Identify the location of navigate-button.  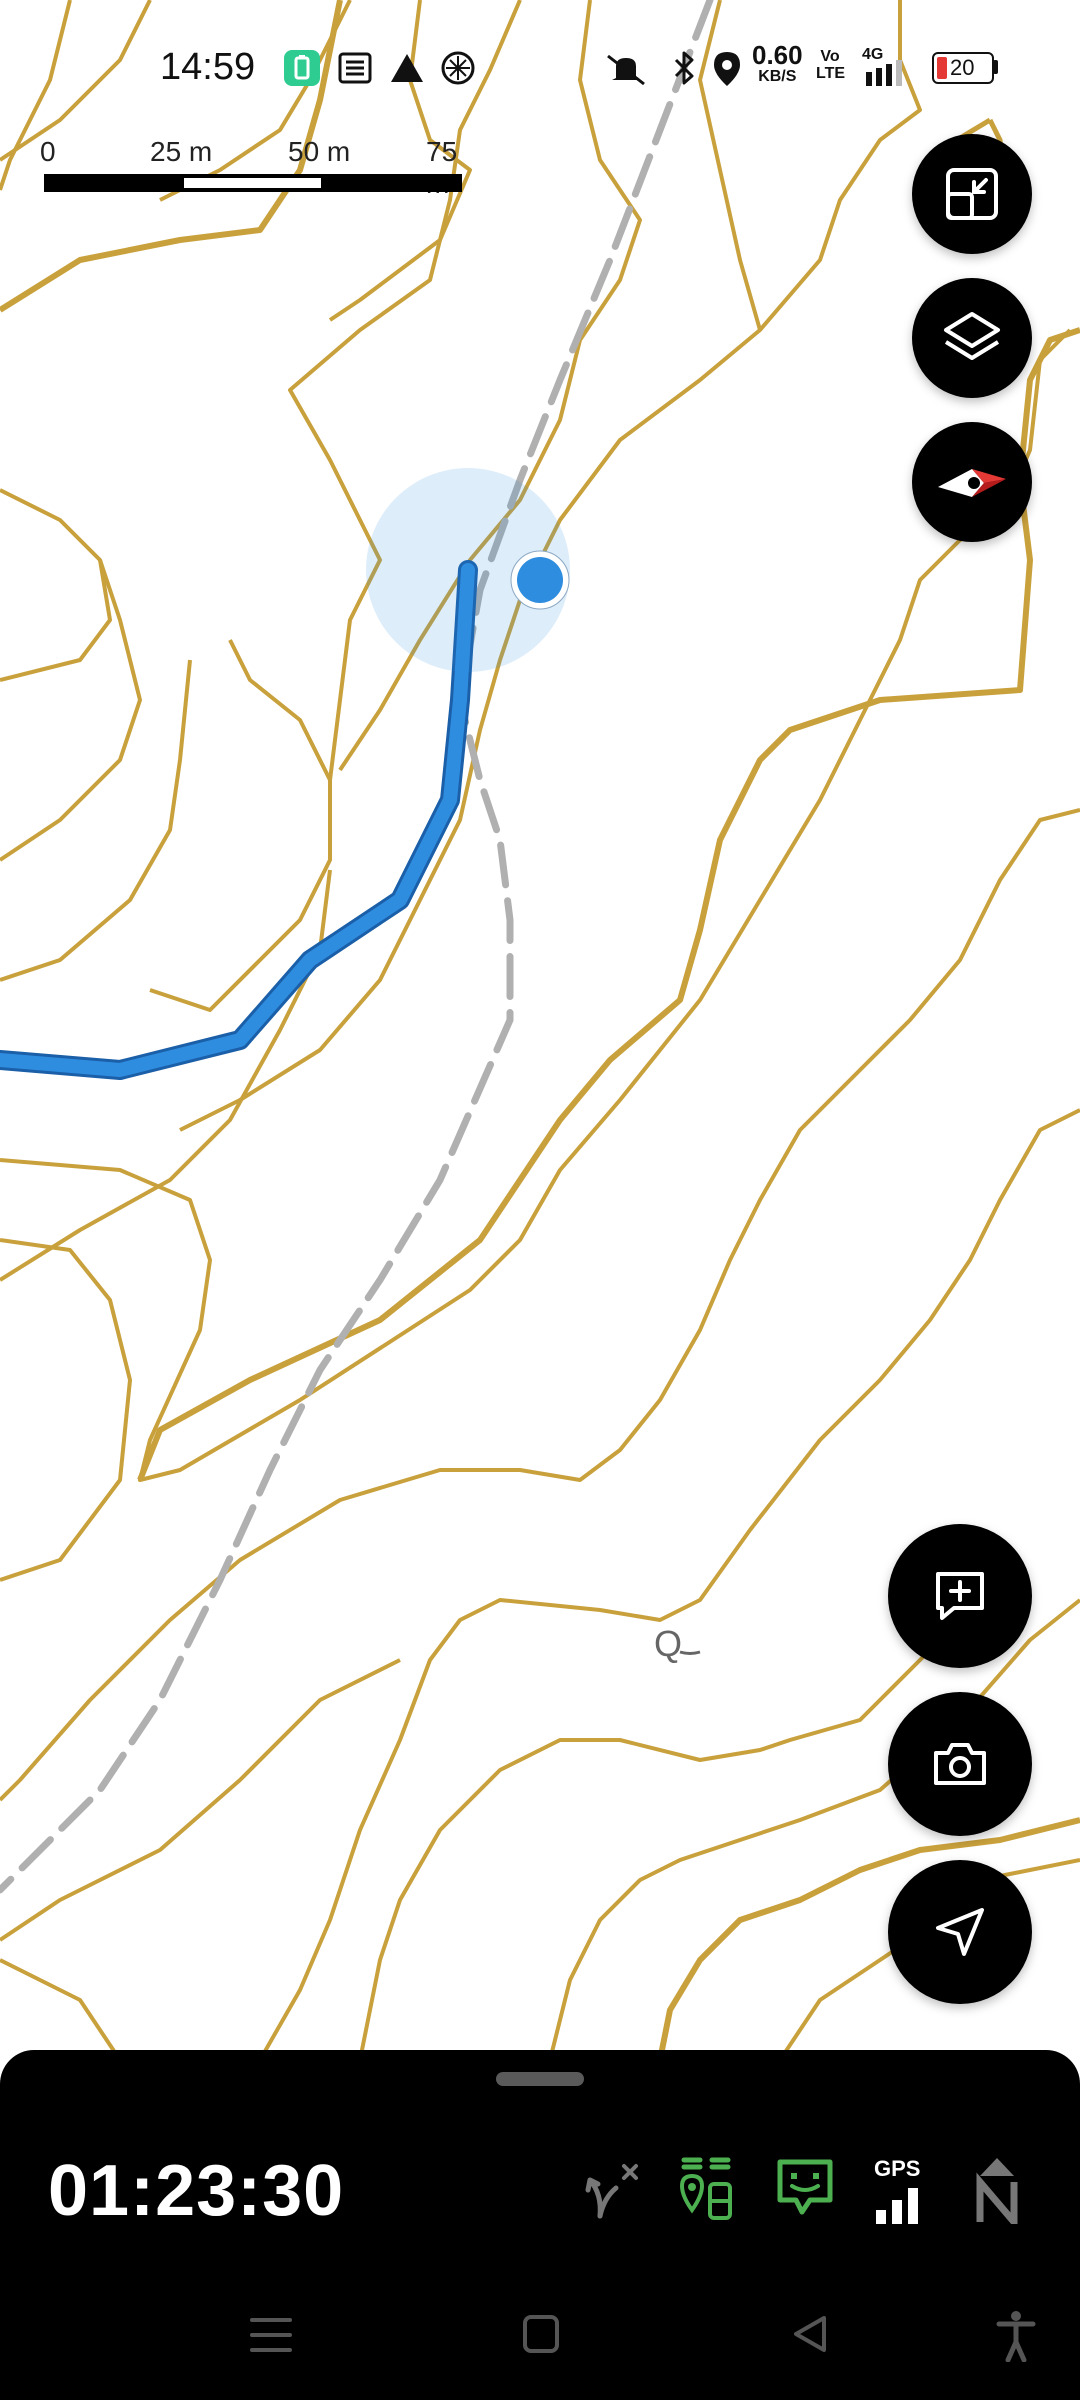
(960, 1932).